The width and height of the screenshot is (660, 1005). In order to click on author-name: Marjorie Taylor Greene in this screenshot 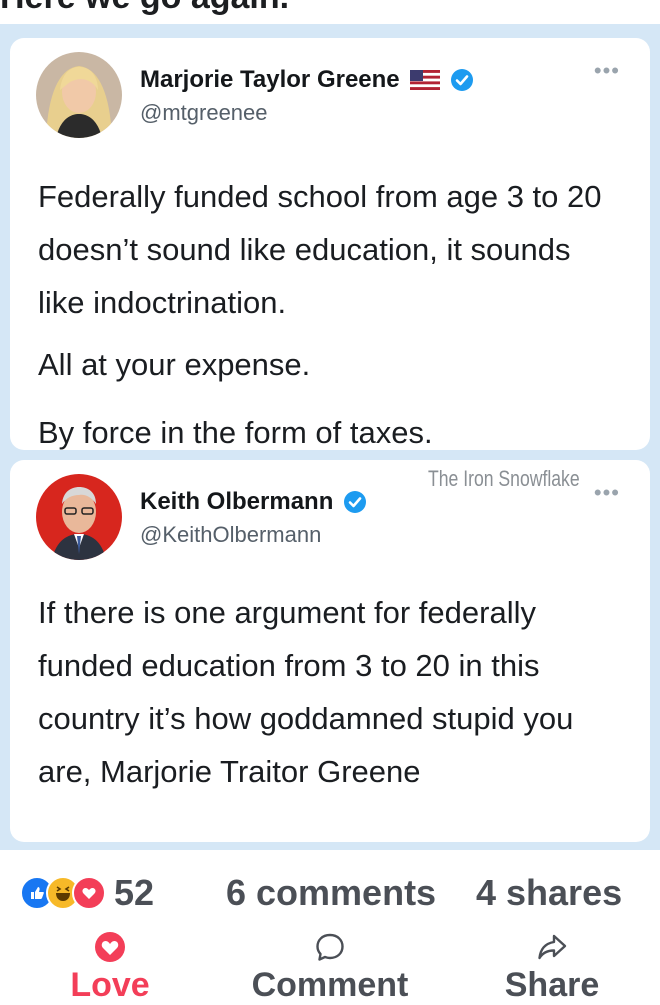, I will do `click(270, 79)`.